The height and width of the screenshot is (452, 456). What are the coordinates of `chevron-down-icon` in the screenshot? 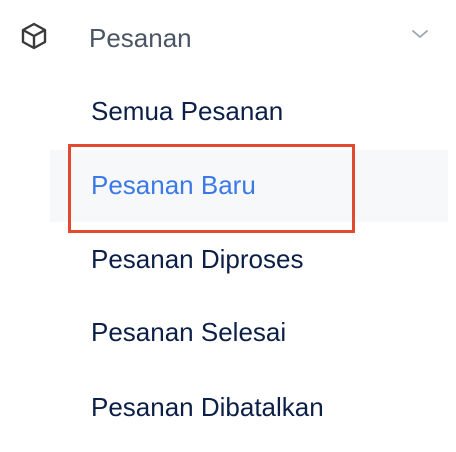 It's located at (420, 34).